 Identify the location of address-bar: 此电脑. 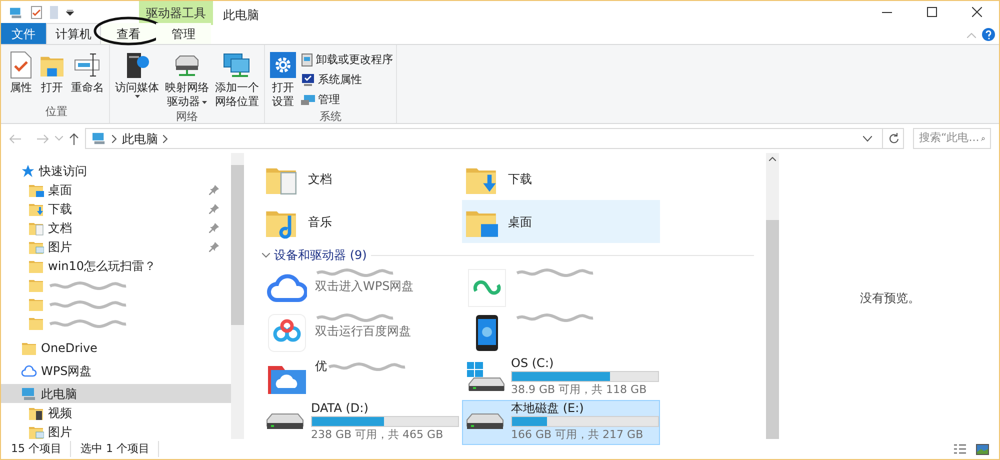
(494, 138).